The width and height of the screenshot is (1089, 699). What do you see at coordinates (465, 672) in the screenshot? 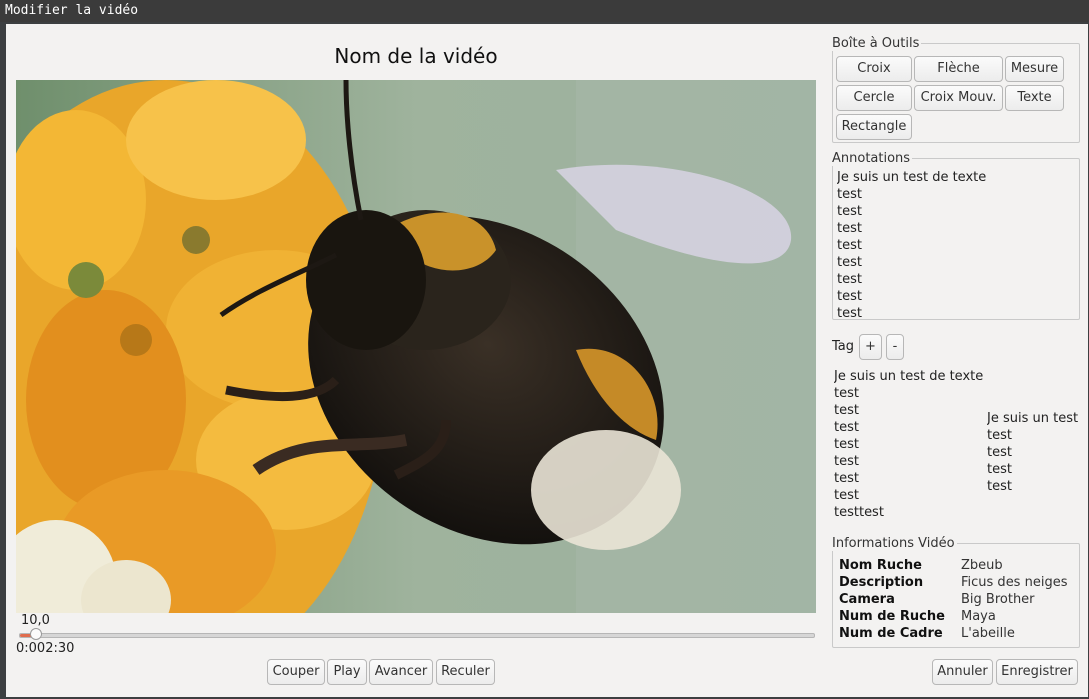
I see `back-button: Reculer` at bounding box center [465, 672].